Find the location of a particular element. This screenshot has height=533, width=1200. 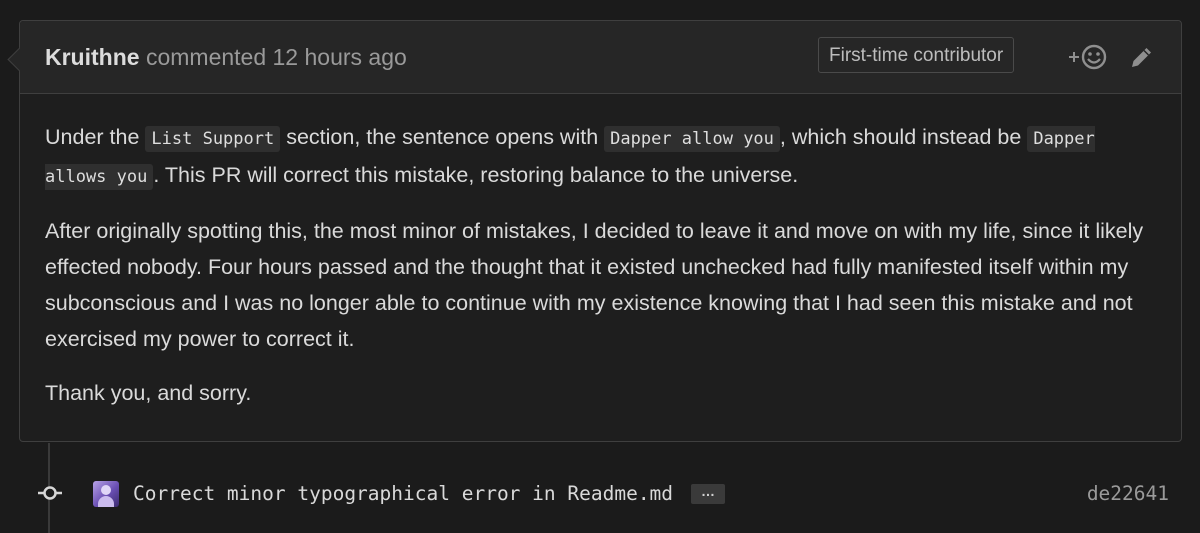

inline-code: List Support is located at coordinates (213, 139).